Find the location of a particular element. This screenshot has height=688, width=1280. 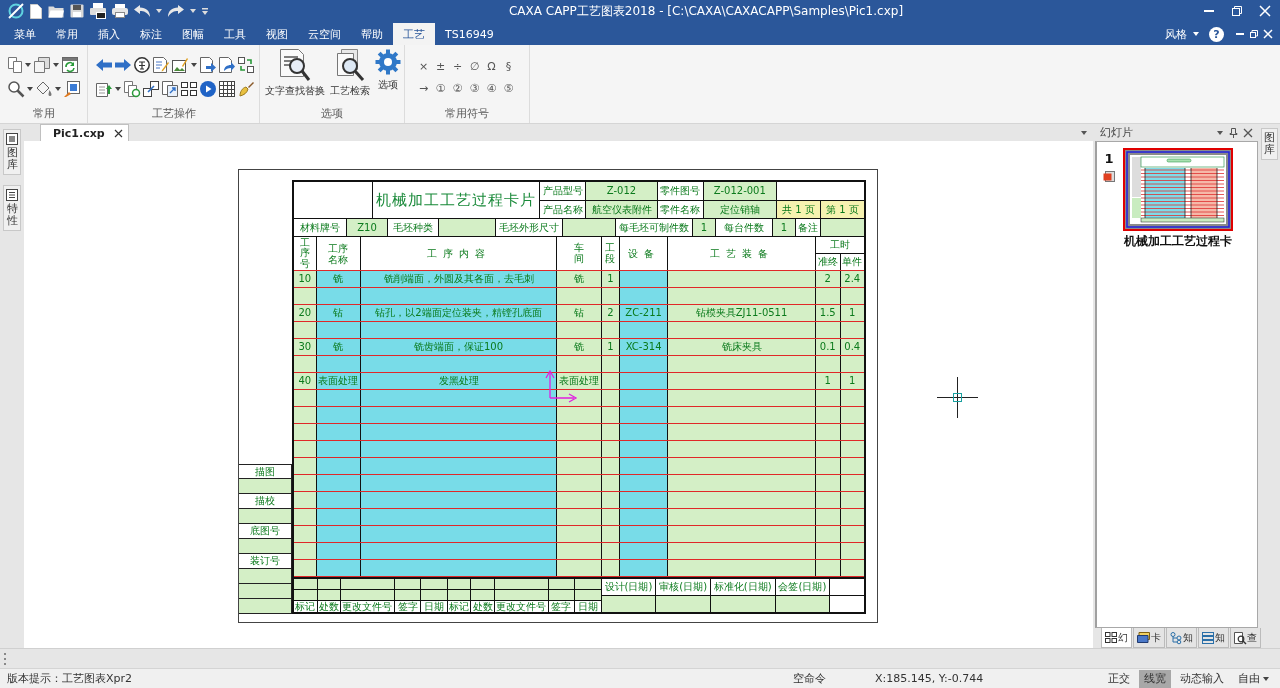

slide-thumbnail is located at coordinates (1178, 189).